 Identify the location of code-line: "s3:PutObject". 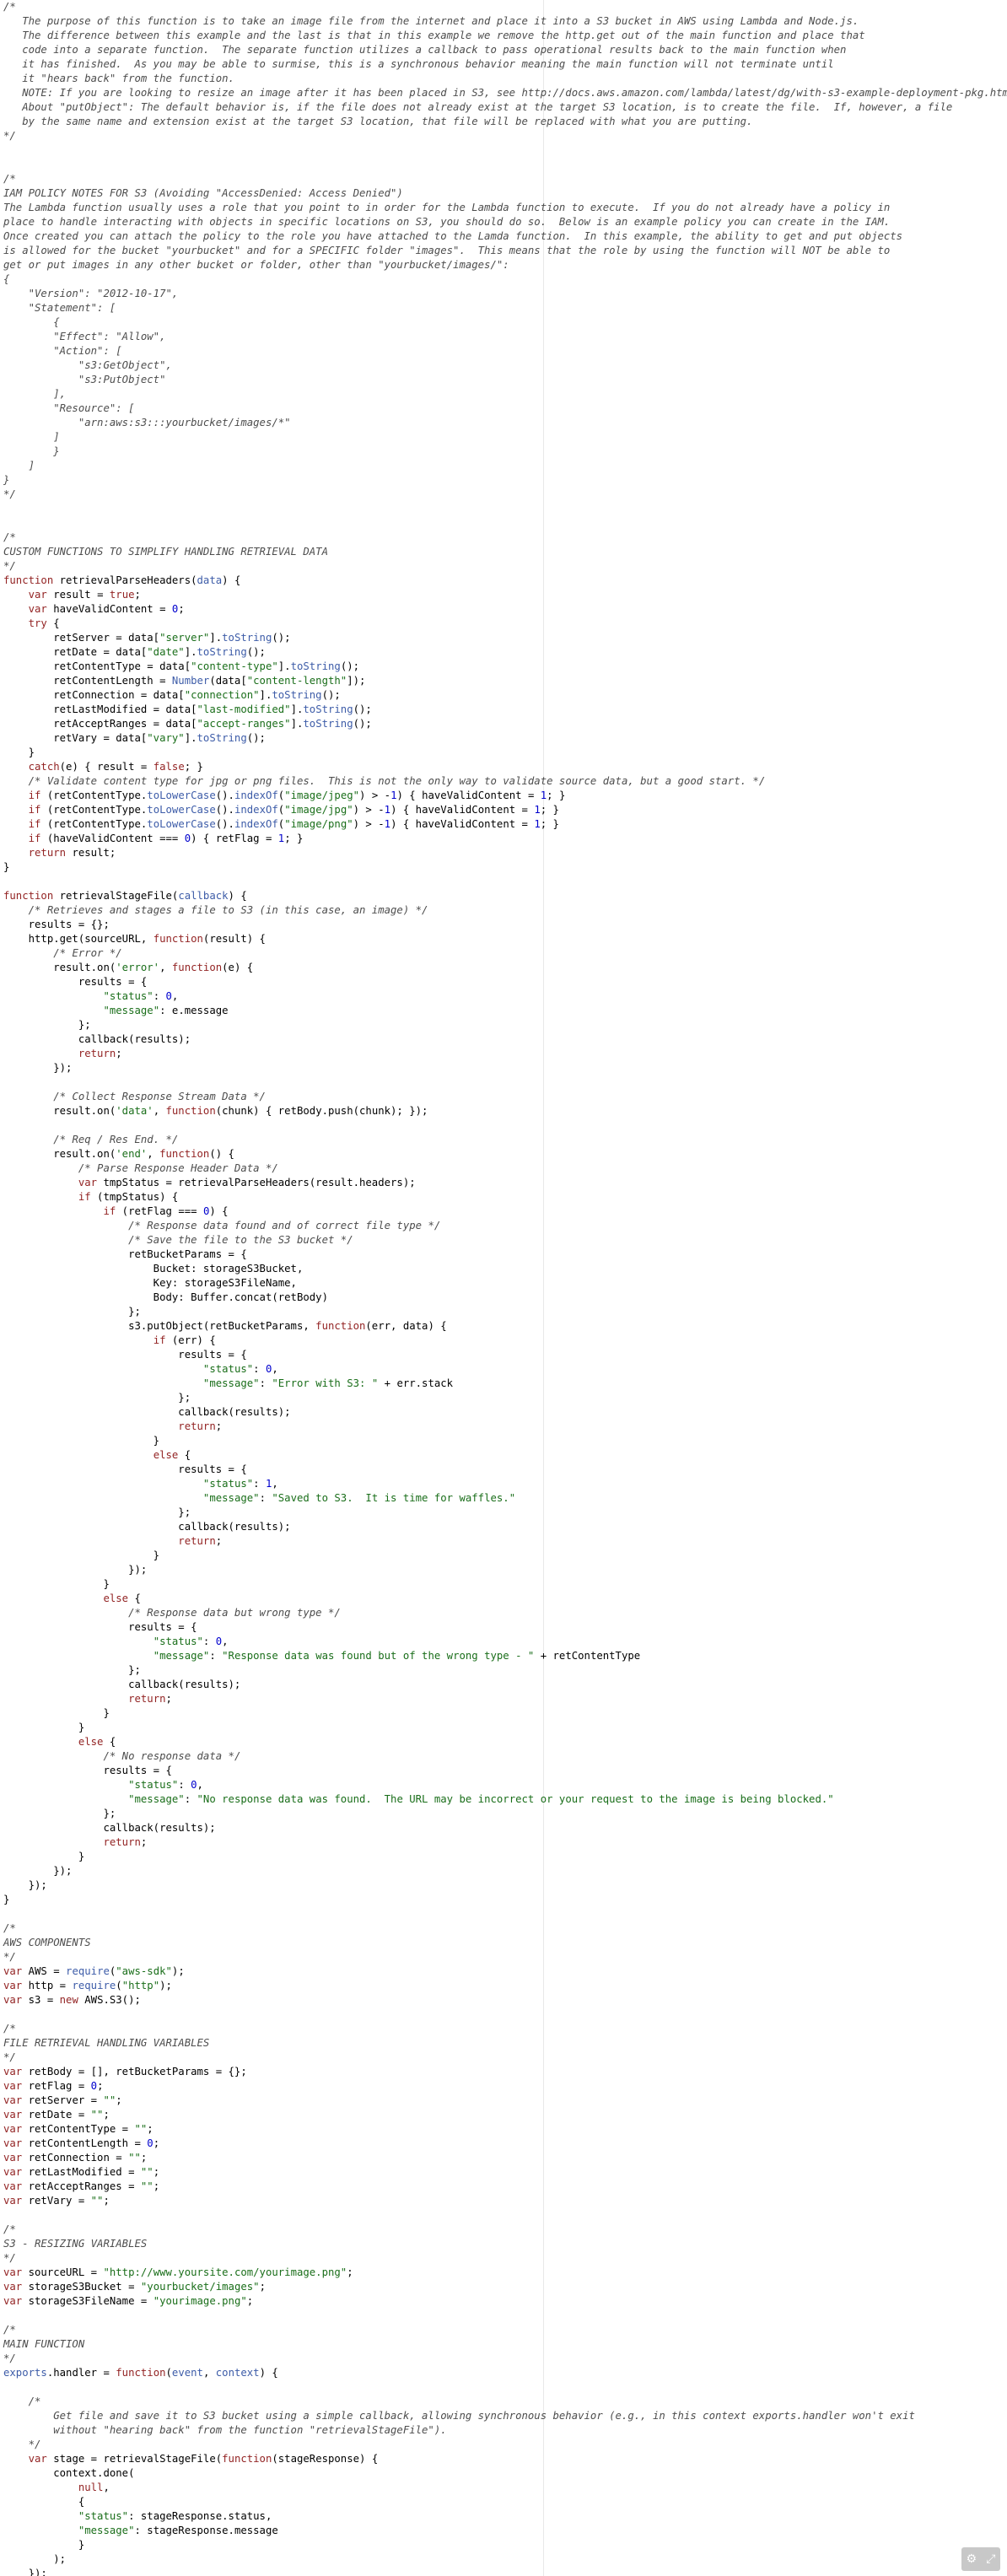
(505, 380).